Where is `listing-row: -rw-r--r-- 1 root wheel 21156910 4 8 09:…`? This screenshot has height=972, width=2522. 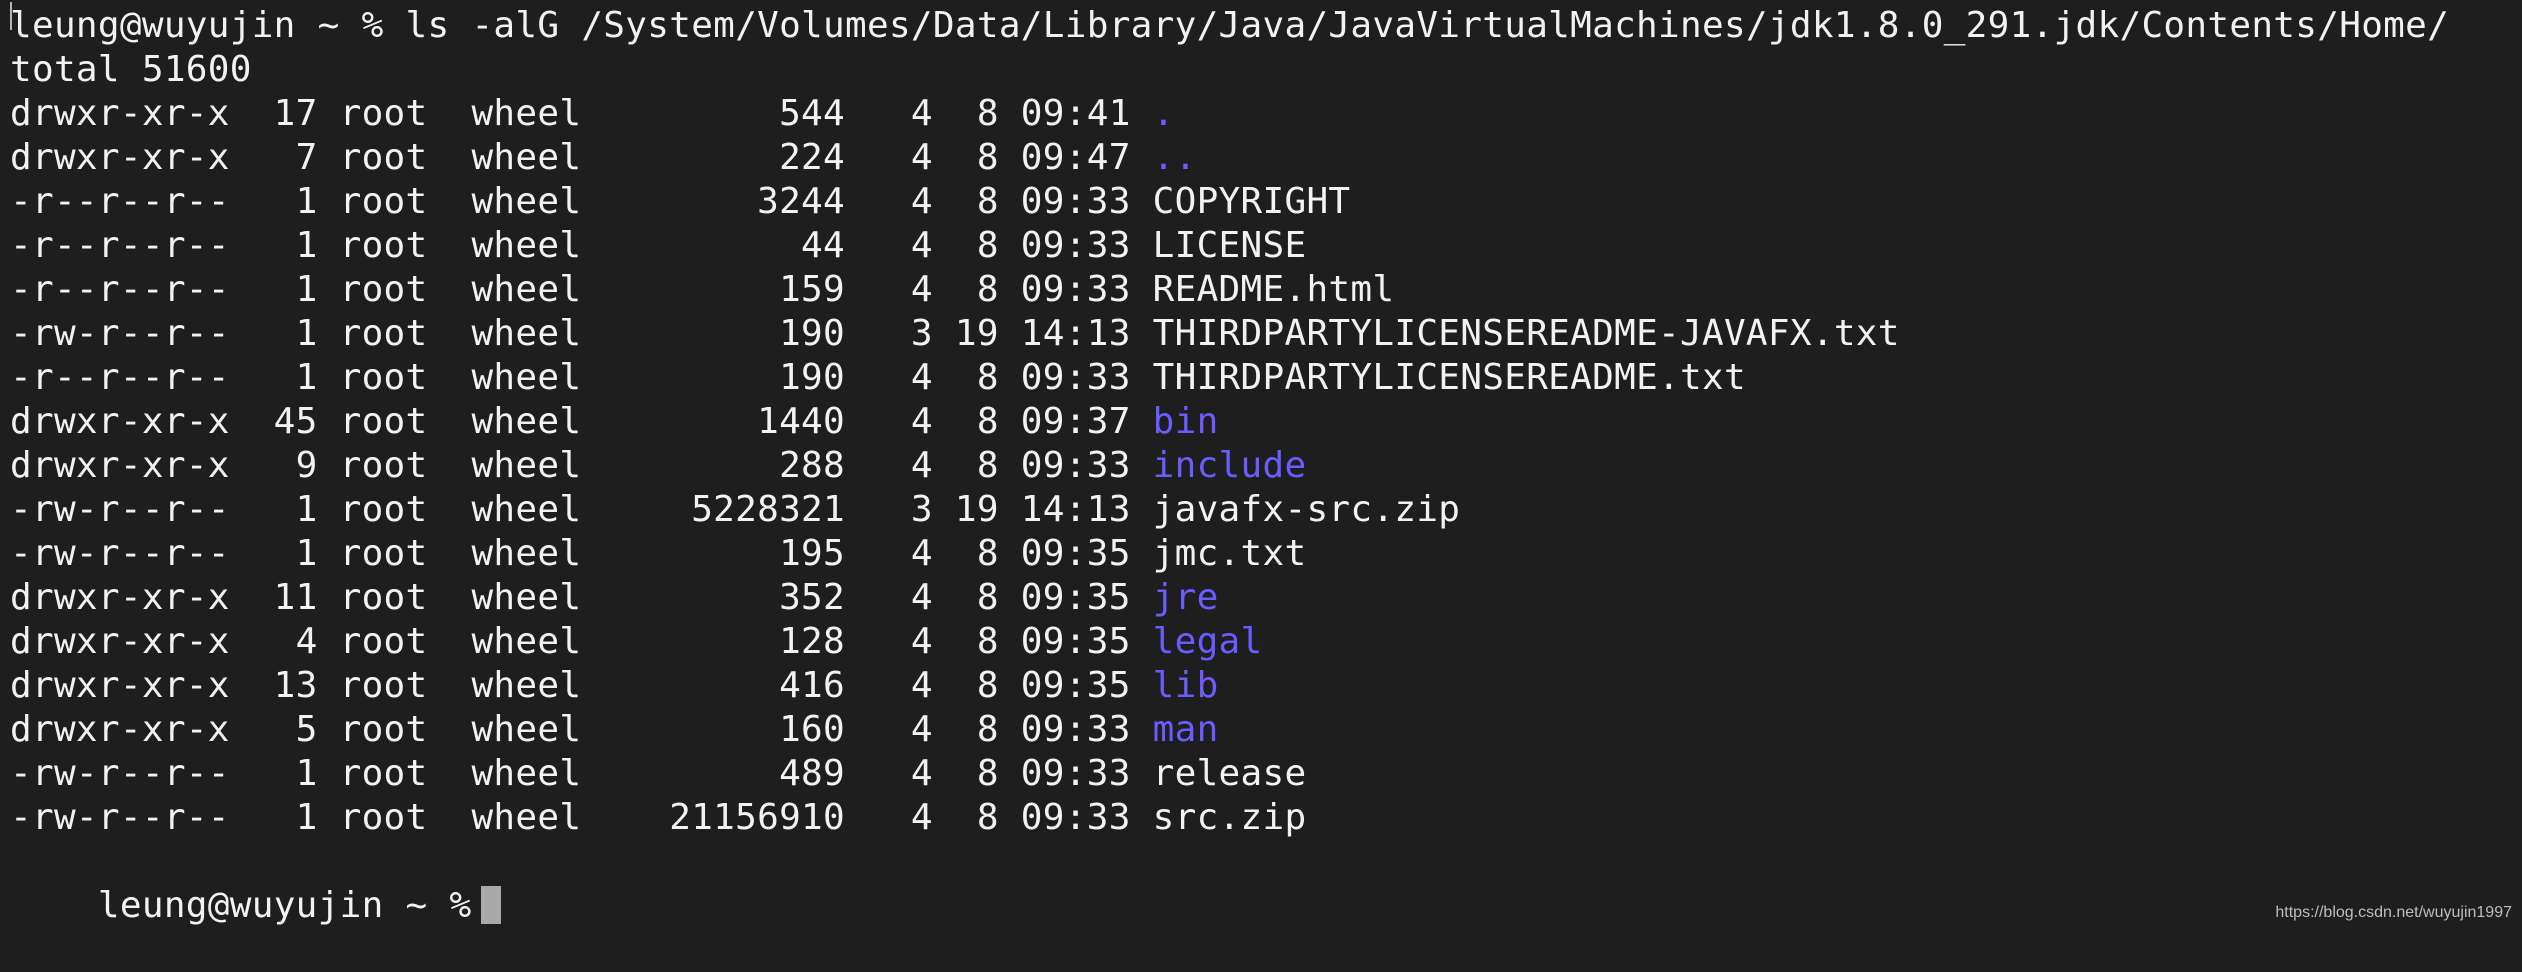 listing-row: -rw-r--r-- 1 root wheel 21156910 4 8 09:… is located at coordinates (658, 818).